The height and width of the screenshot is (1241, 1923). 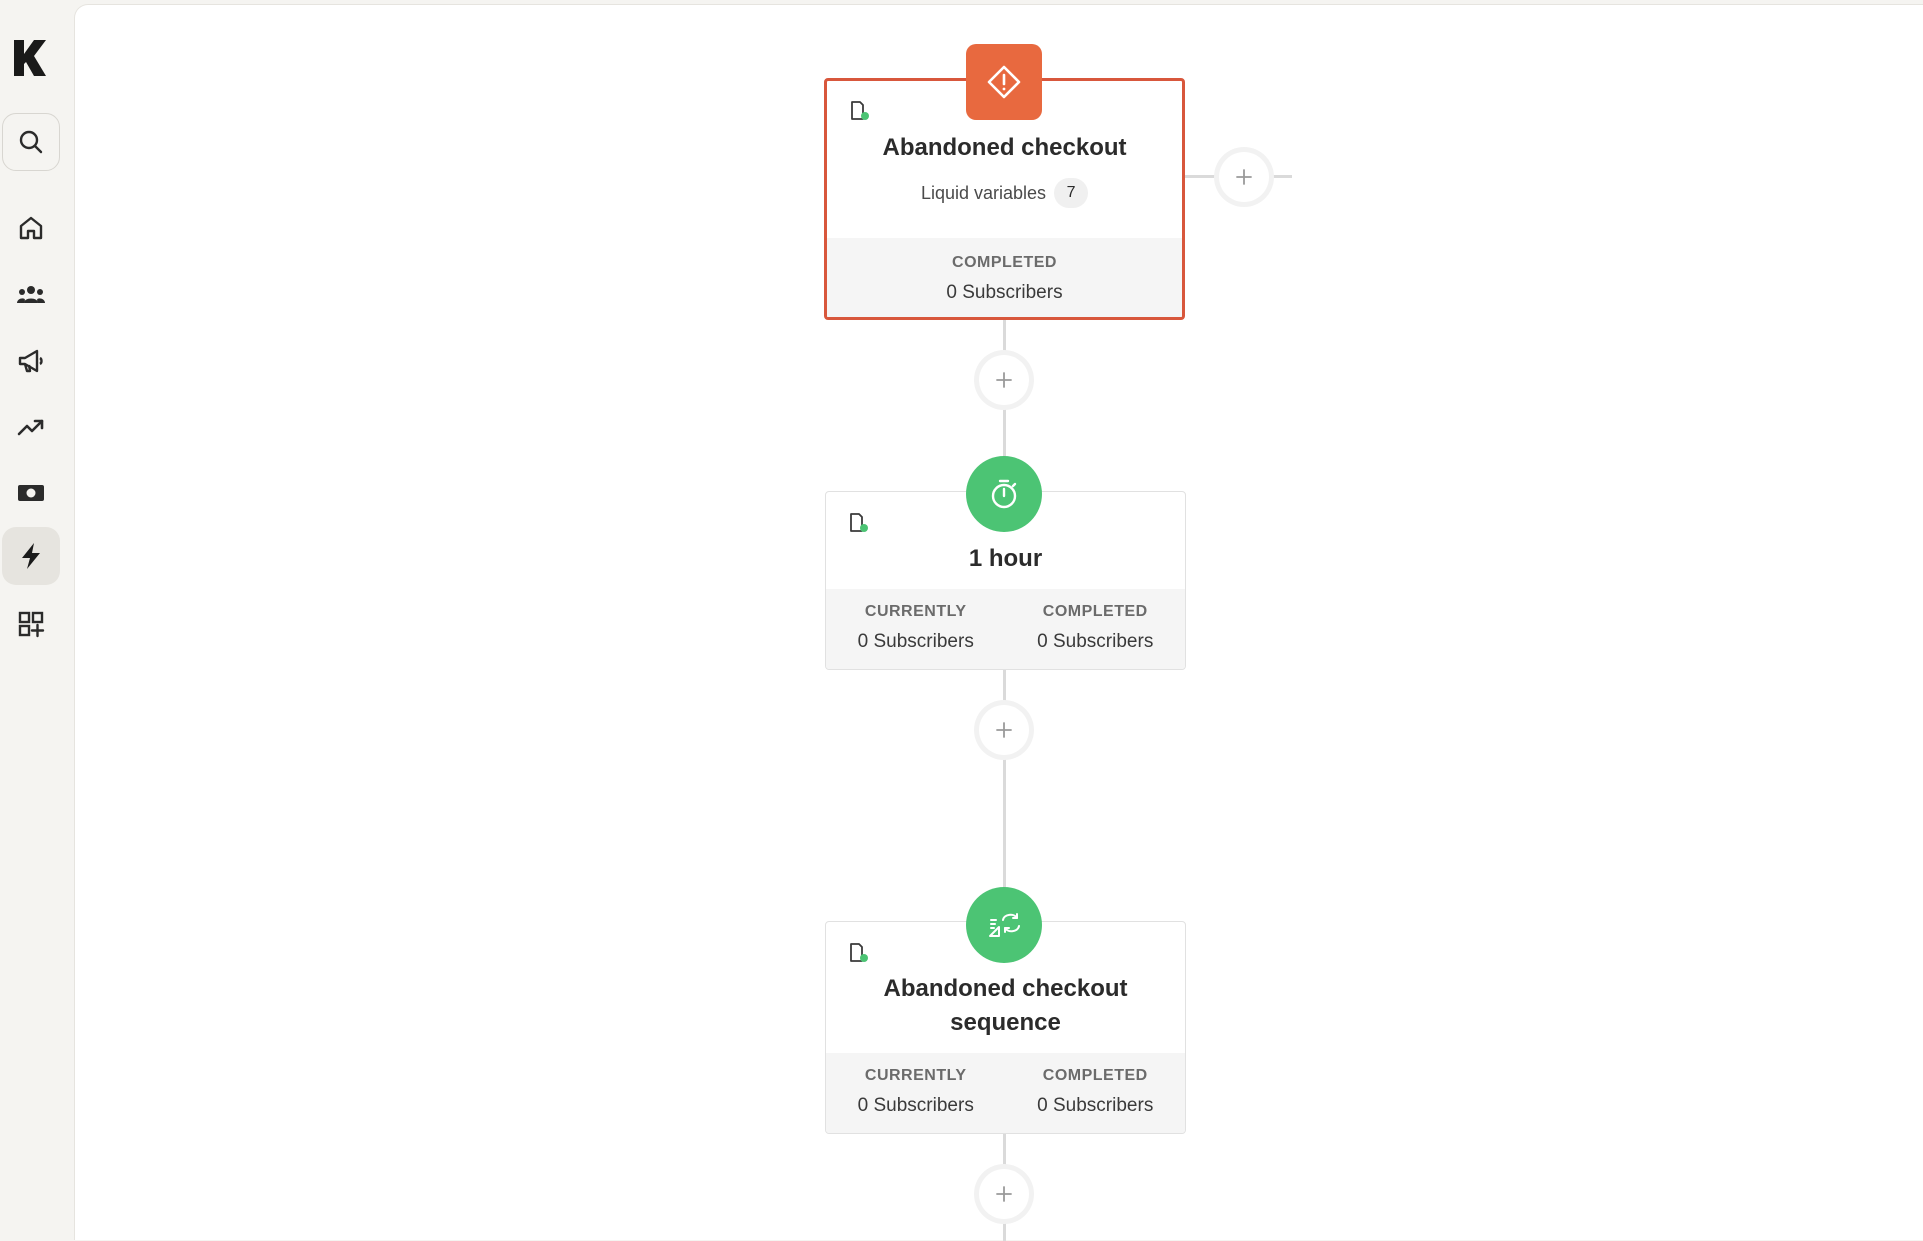 I want to click on liquid-variables-count: 7, so click(x=1071, y=193).